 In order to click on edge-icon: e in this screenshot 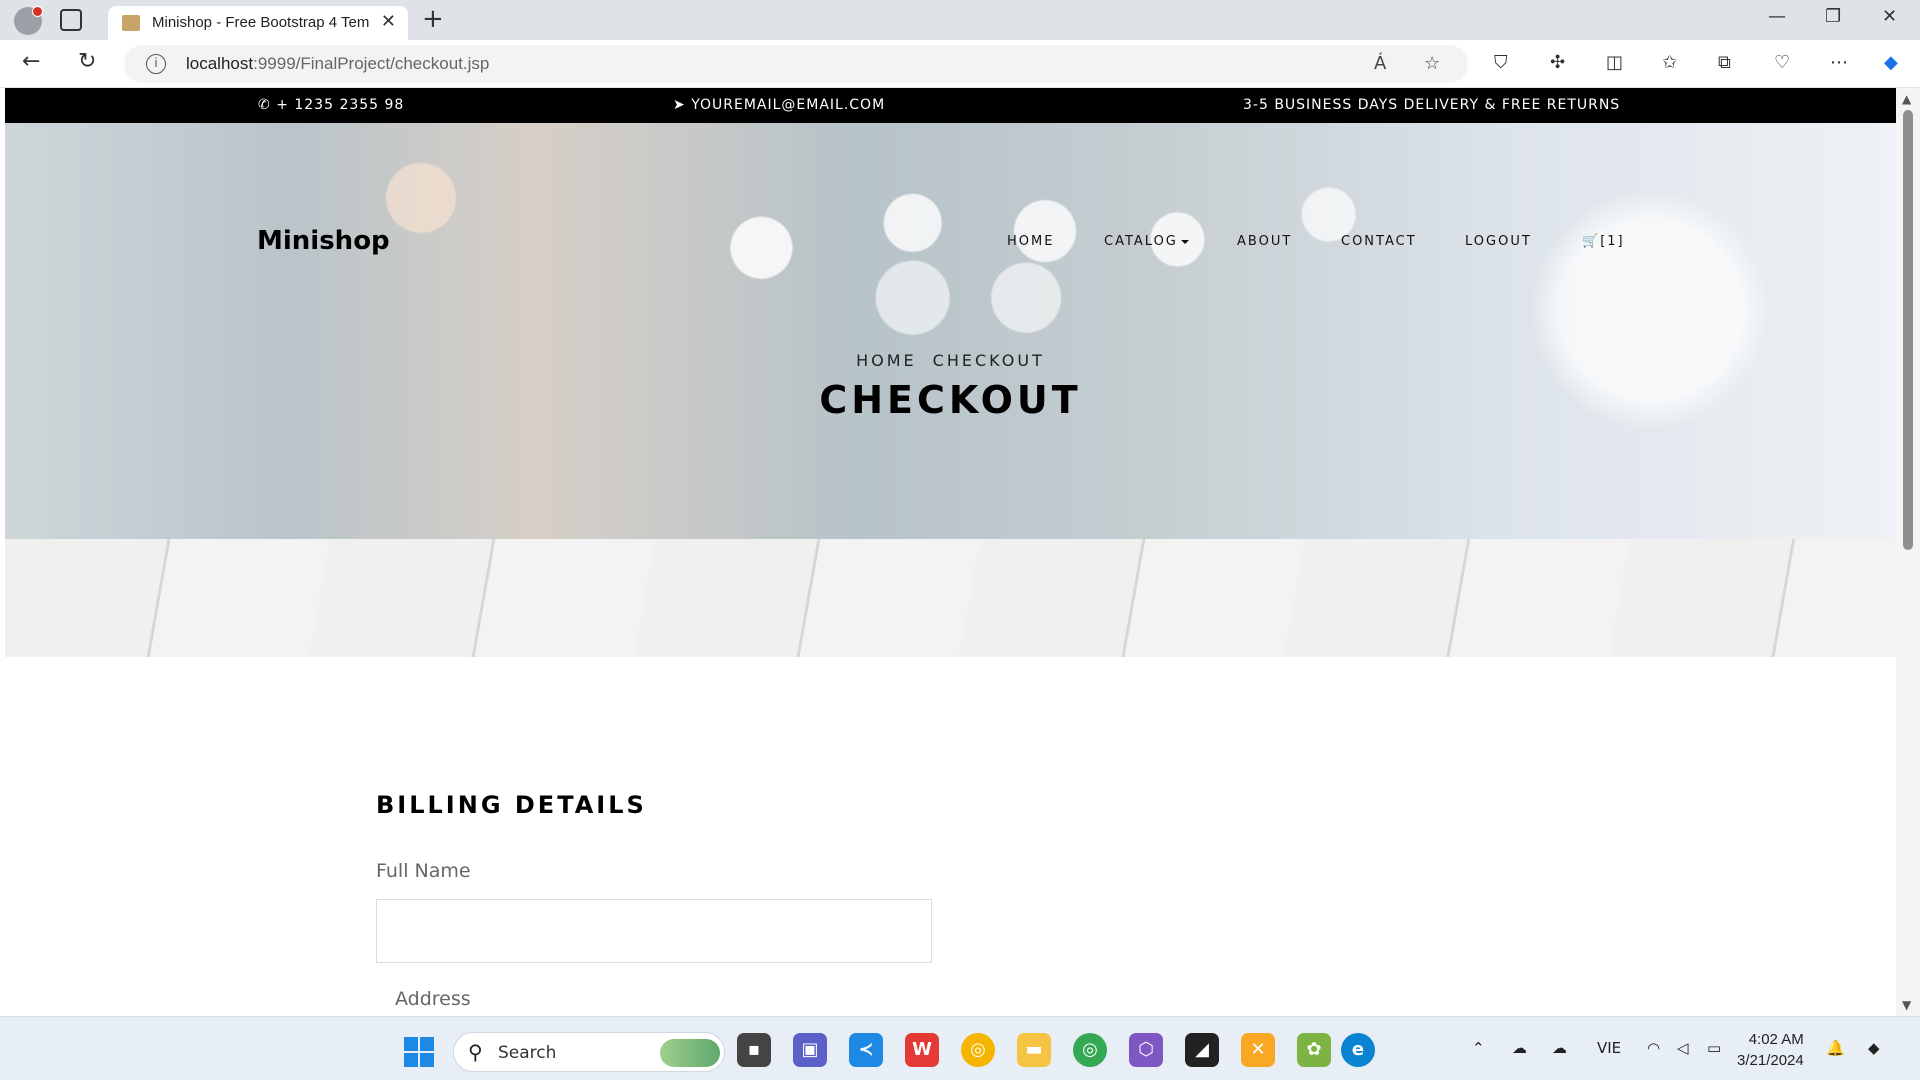, I will do `click(1358, 1050)`.